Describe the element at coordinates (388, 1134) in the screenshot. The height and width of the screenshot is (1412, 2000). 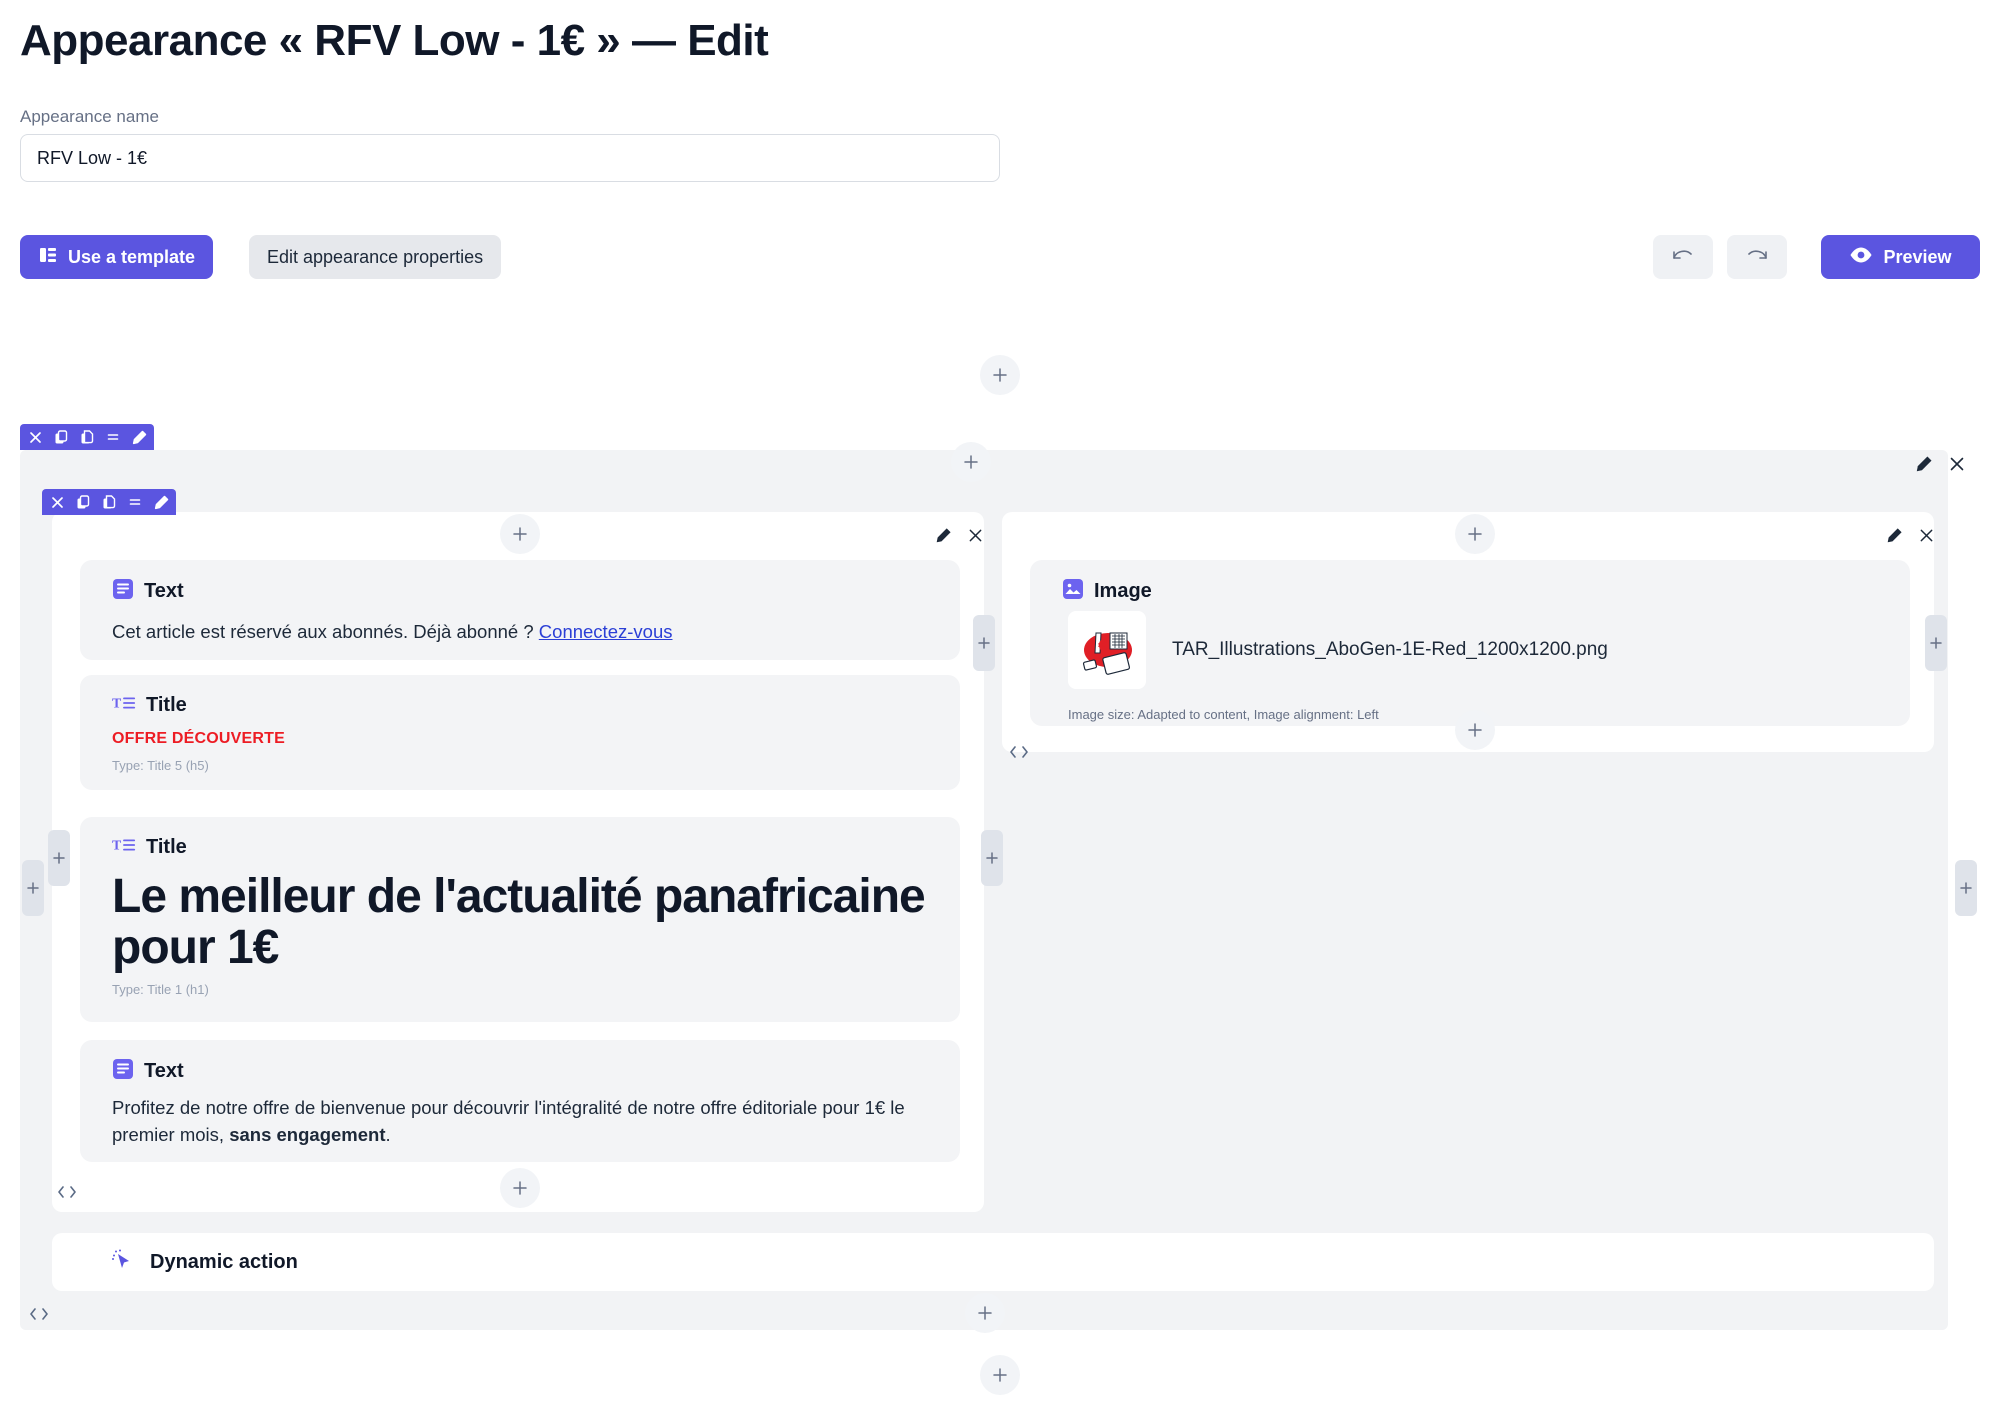
I see `text-content-part3: .` at that location.